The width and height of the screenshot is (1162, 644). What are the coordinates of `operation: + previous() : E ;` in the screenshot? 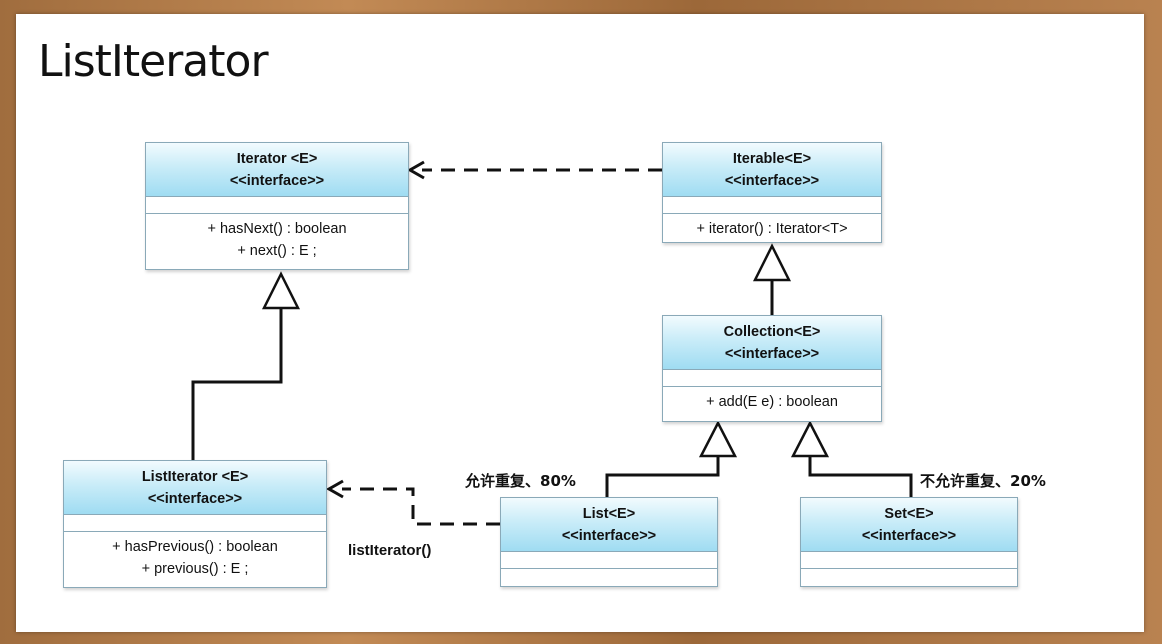 It's located at (195, 569).